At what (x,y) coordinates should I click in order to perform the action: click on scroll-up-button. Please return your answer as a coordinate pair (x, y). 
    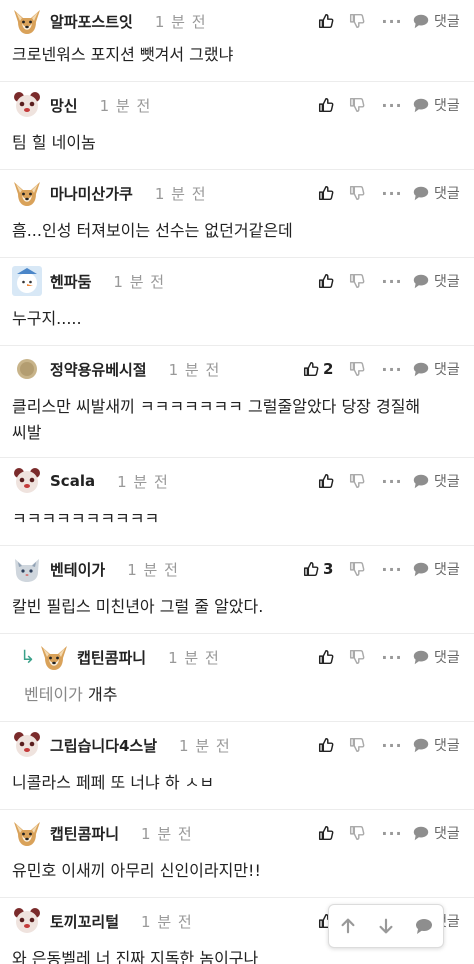
    Looking at the image, I should click on (348, 926).